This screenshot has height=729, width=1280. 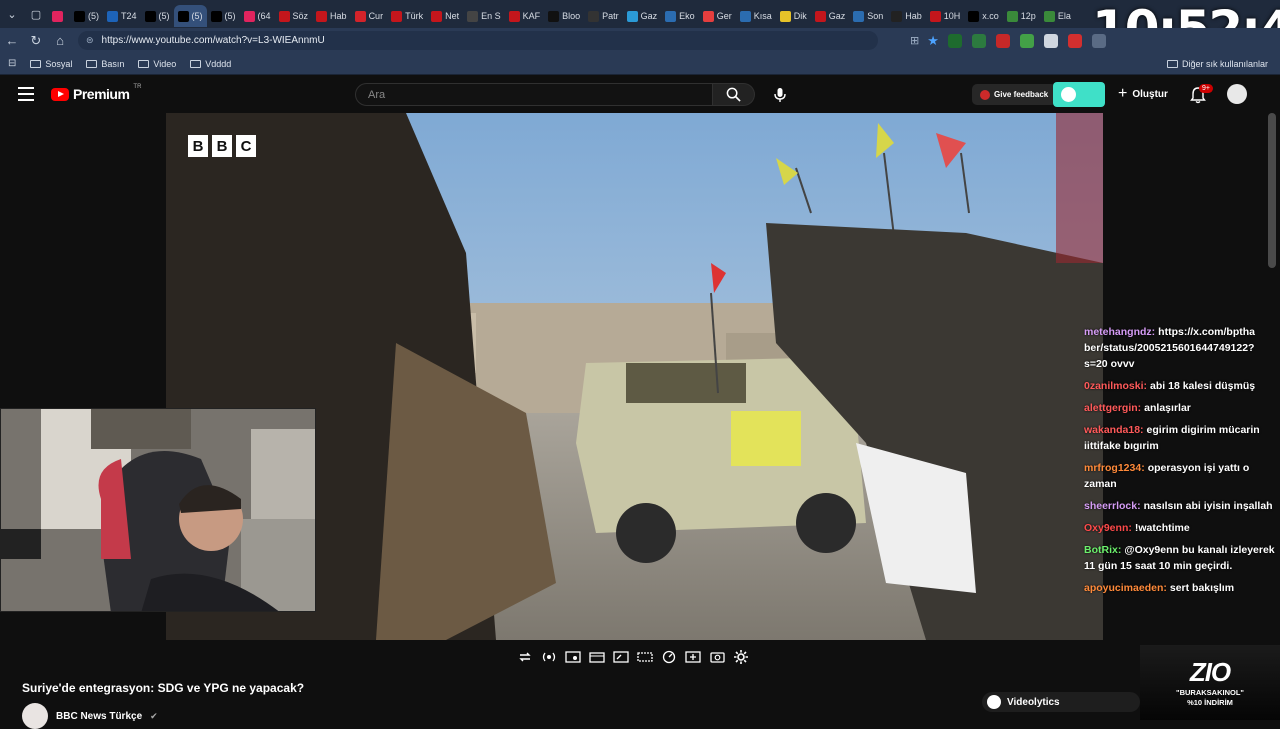 What do you see at coordinates (158, 510) in the screenshot?
I see `streamer-webcam` at bounding box center [158, 510].